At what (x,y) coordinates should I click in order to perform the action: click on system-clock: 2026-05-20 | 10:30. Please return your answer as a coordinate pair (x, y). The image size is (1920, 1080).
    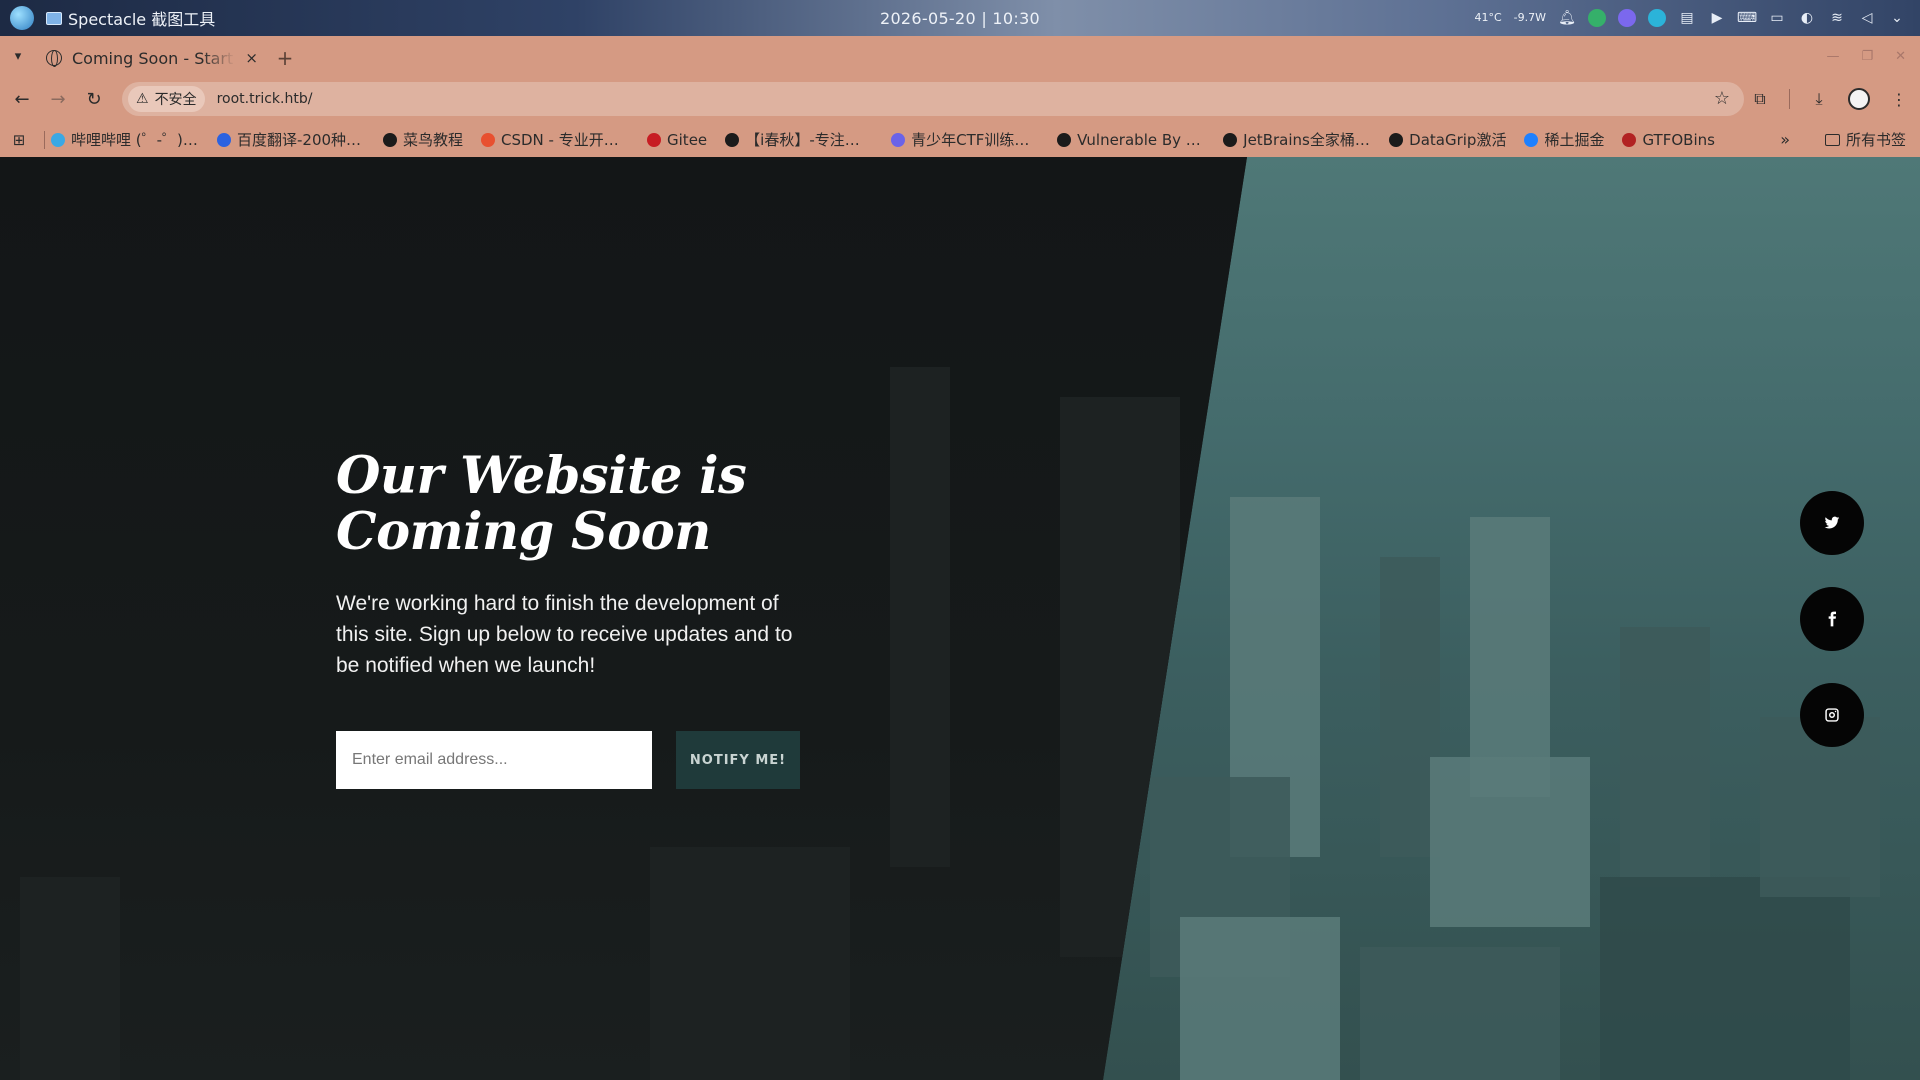
    Looking at the image, I should click on (960, 18).